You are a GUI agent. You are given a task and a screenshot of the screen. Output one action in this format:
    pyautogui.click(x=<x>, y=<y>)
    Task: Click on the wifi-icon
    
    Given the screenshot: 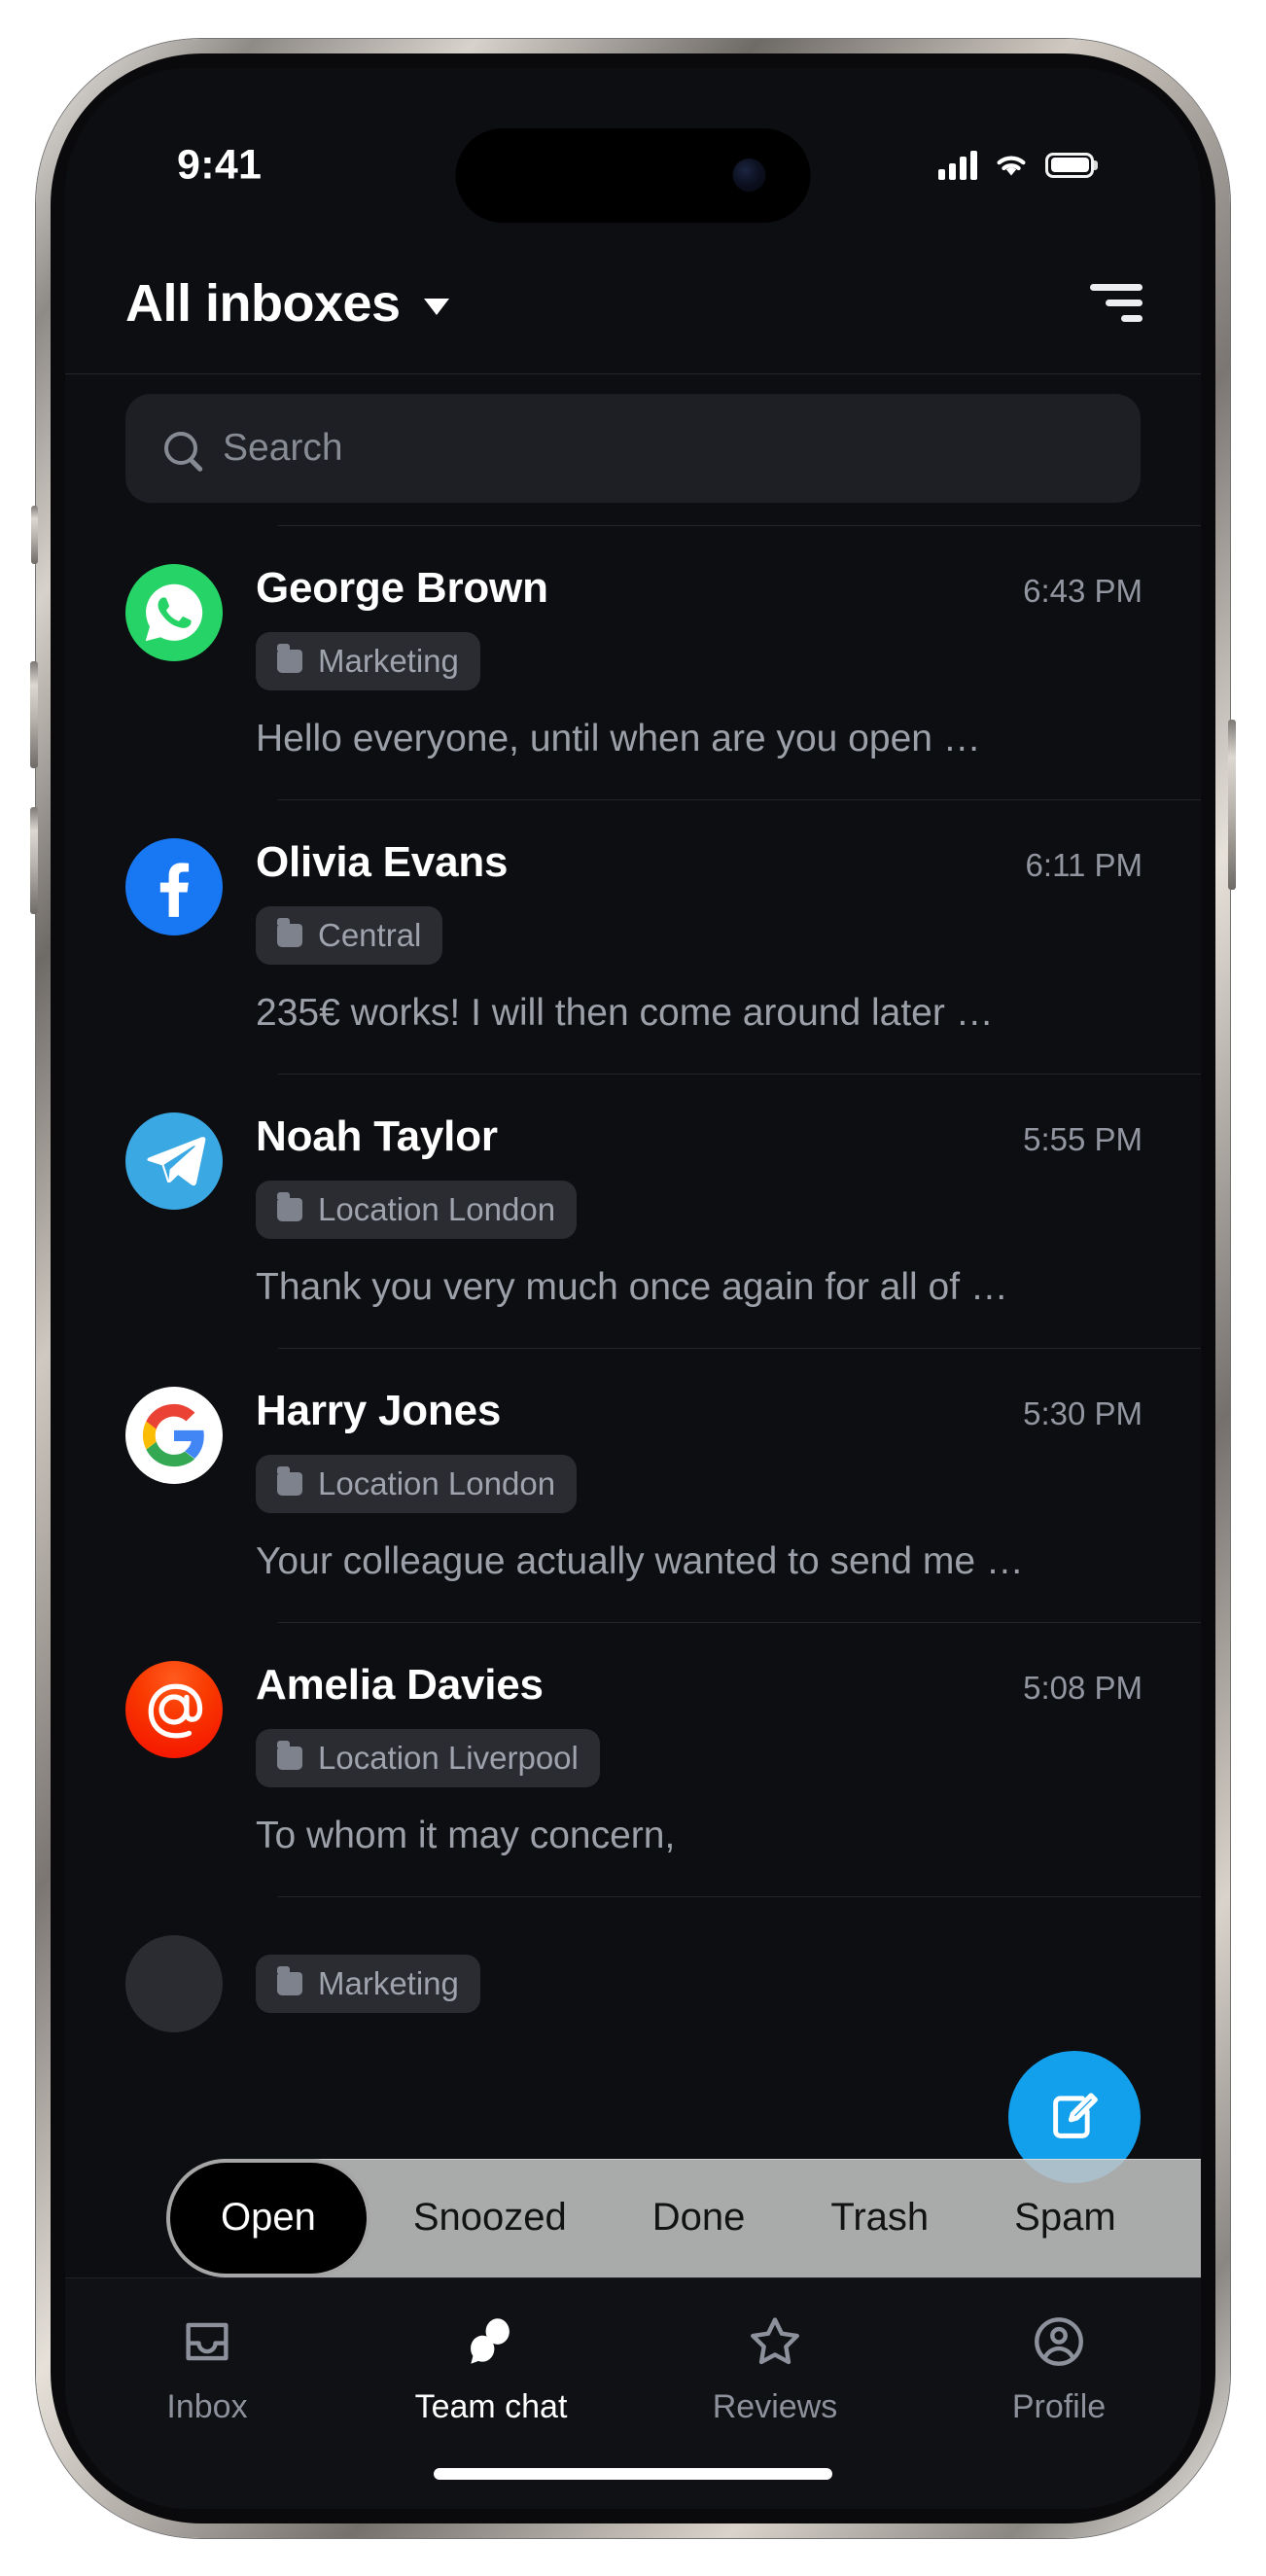 What is the action you would take?
    pyautogui.click(x=1012, y=166)
    